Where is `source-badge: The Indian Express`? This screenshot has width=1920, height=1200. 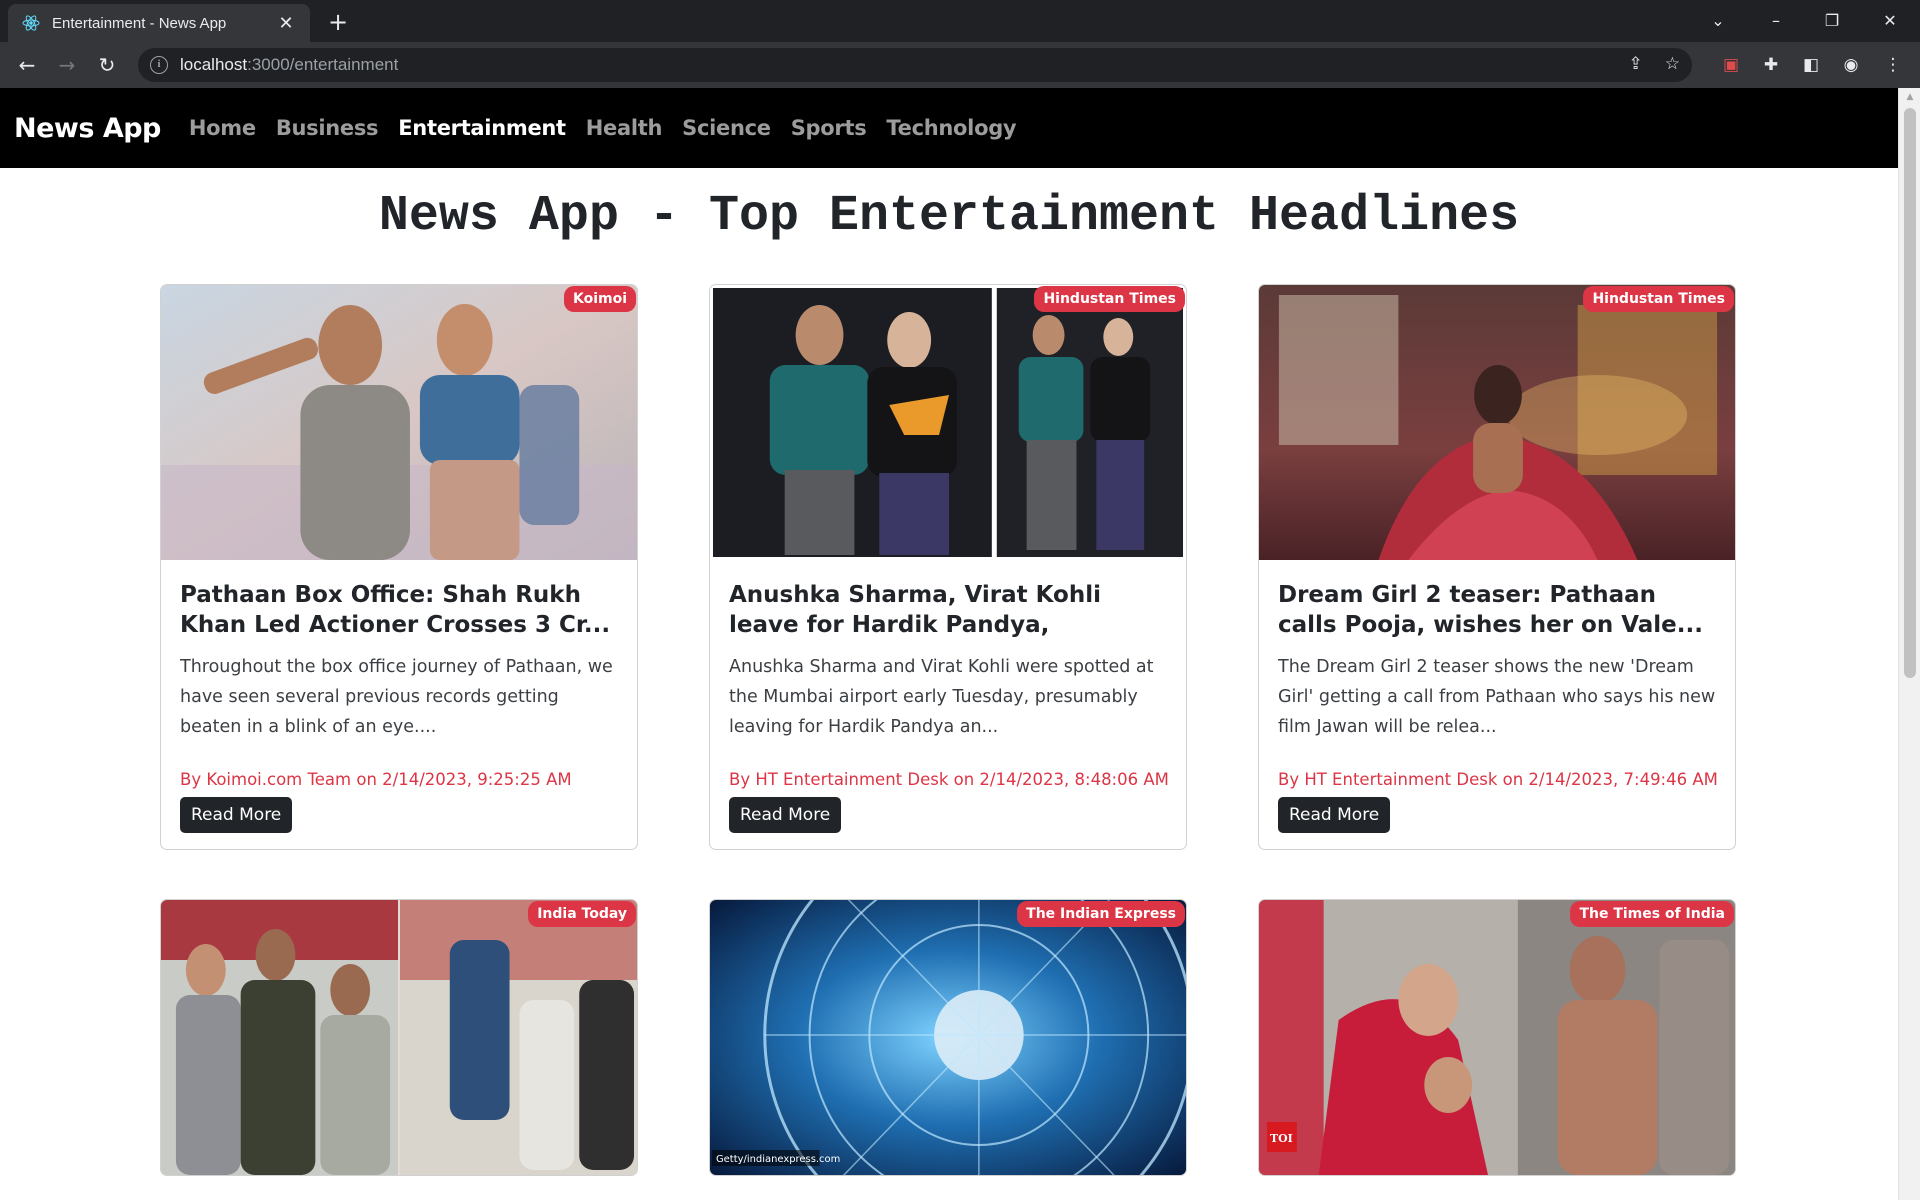
source-badge: The Indian Express is located at coordinates (1101, 914).